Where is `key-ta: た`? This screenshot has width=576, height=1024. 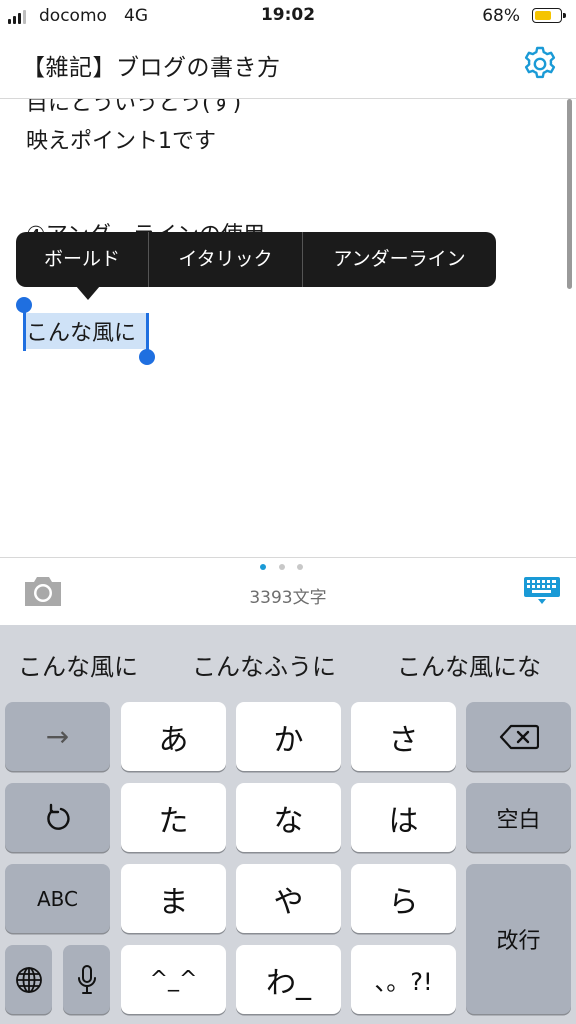
key-ta: た is located at coordinates (173, 817).